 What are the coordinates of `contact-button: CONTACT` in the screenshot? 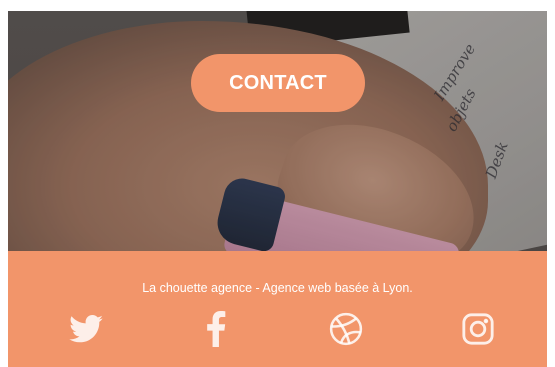 It's located at (278, 83).